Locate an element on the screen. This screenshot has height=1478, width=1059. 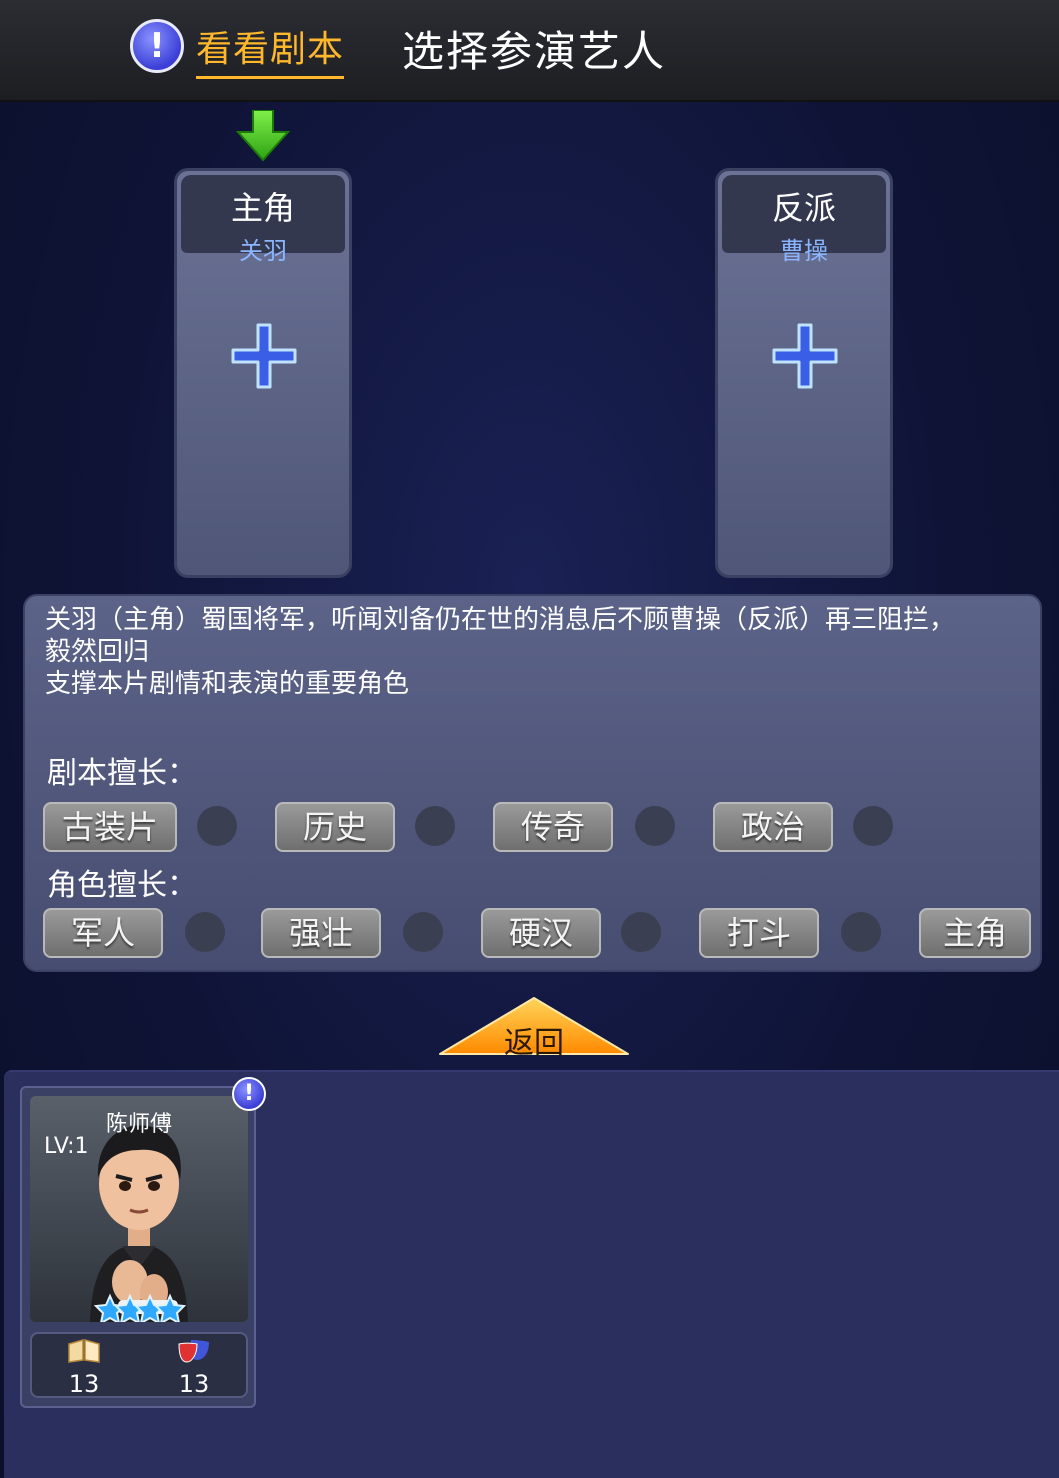
description-line: 关羽（主角）蜀国将军，听闻刘备仍在世的消息后不顾曹操（反派）再三阻拦， is located at coordinates (500, 620).